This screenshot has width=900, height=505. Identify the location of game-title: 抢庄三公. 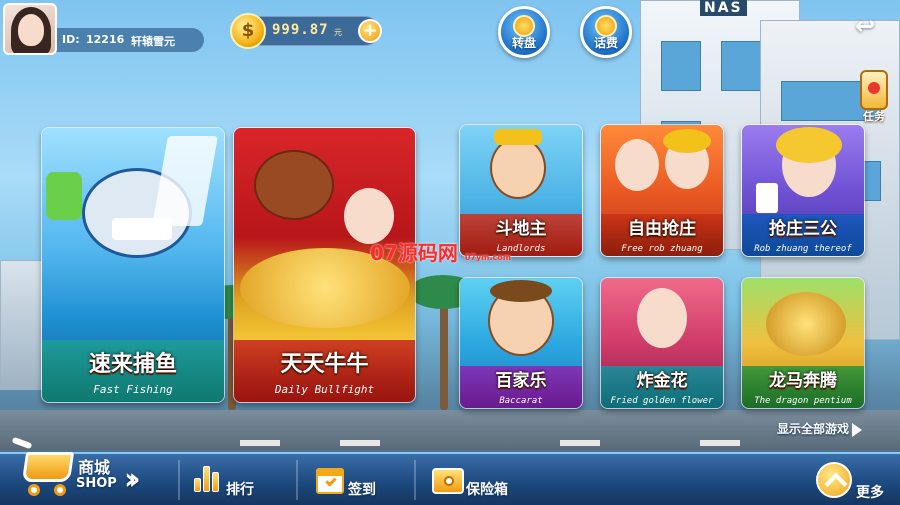
(803, 229).